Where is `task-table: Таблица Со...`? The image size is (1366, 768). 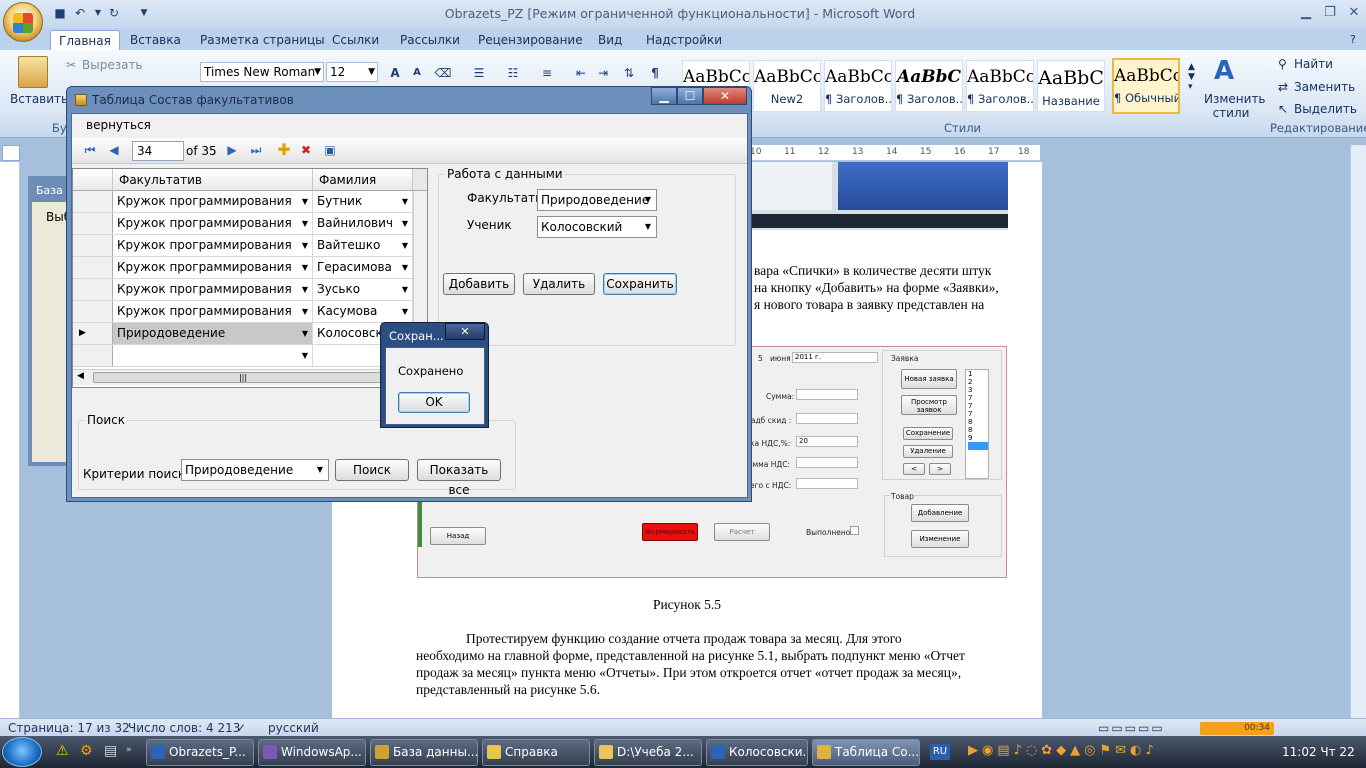 task-table: Таблица Со... is located at coordinates (866, 752).